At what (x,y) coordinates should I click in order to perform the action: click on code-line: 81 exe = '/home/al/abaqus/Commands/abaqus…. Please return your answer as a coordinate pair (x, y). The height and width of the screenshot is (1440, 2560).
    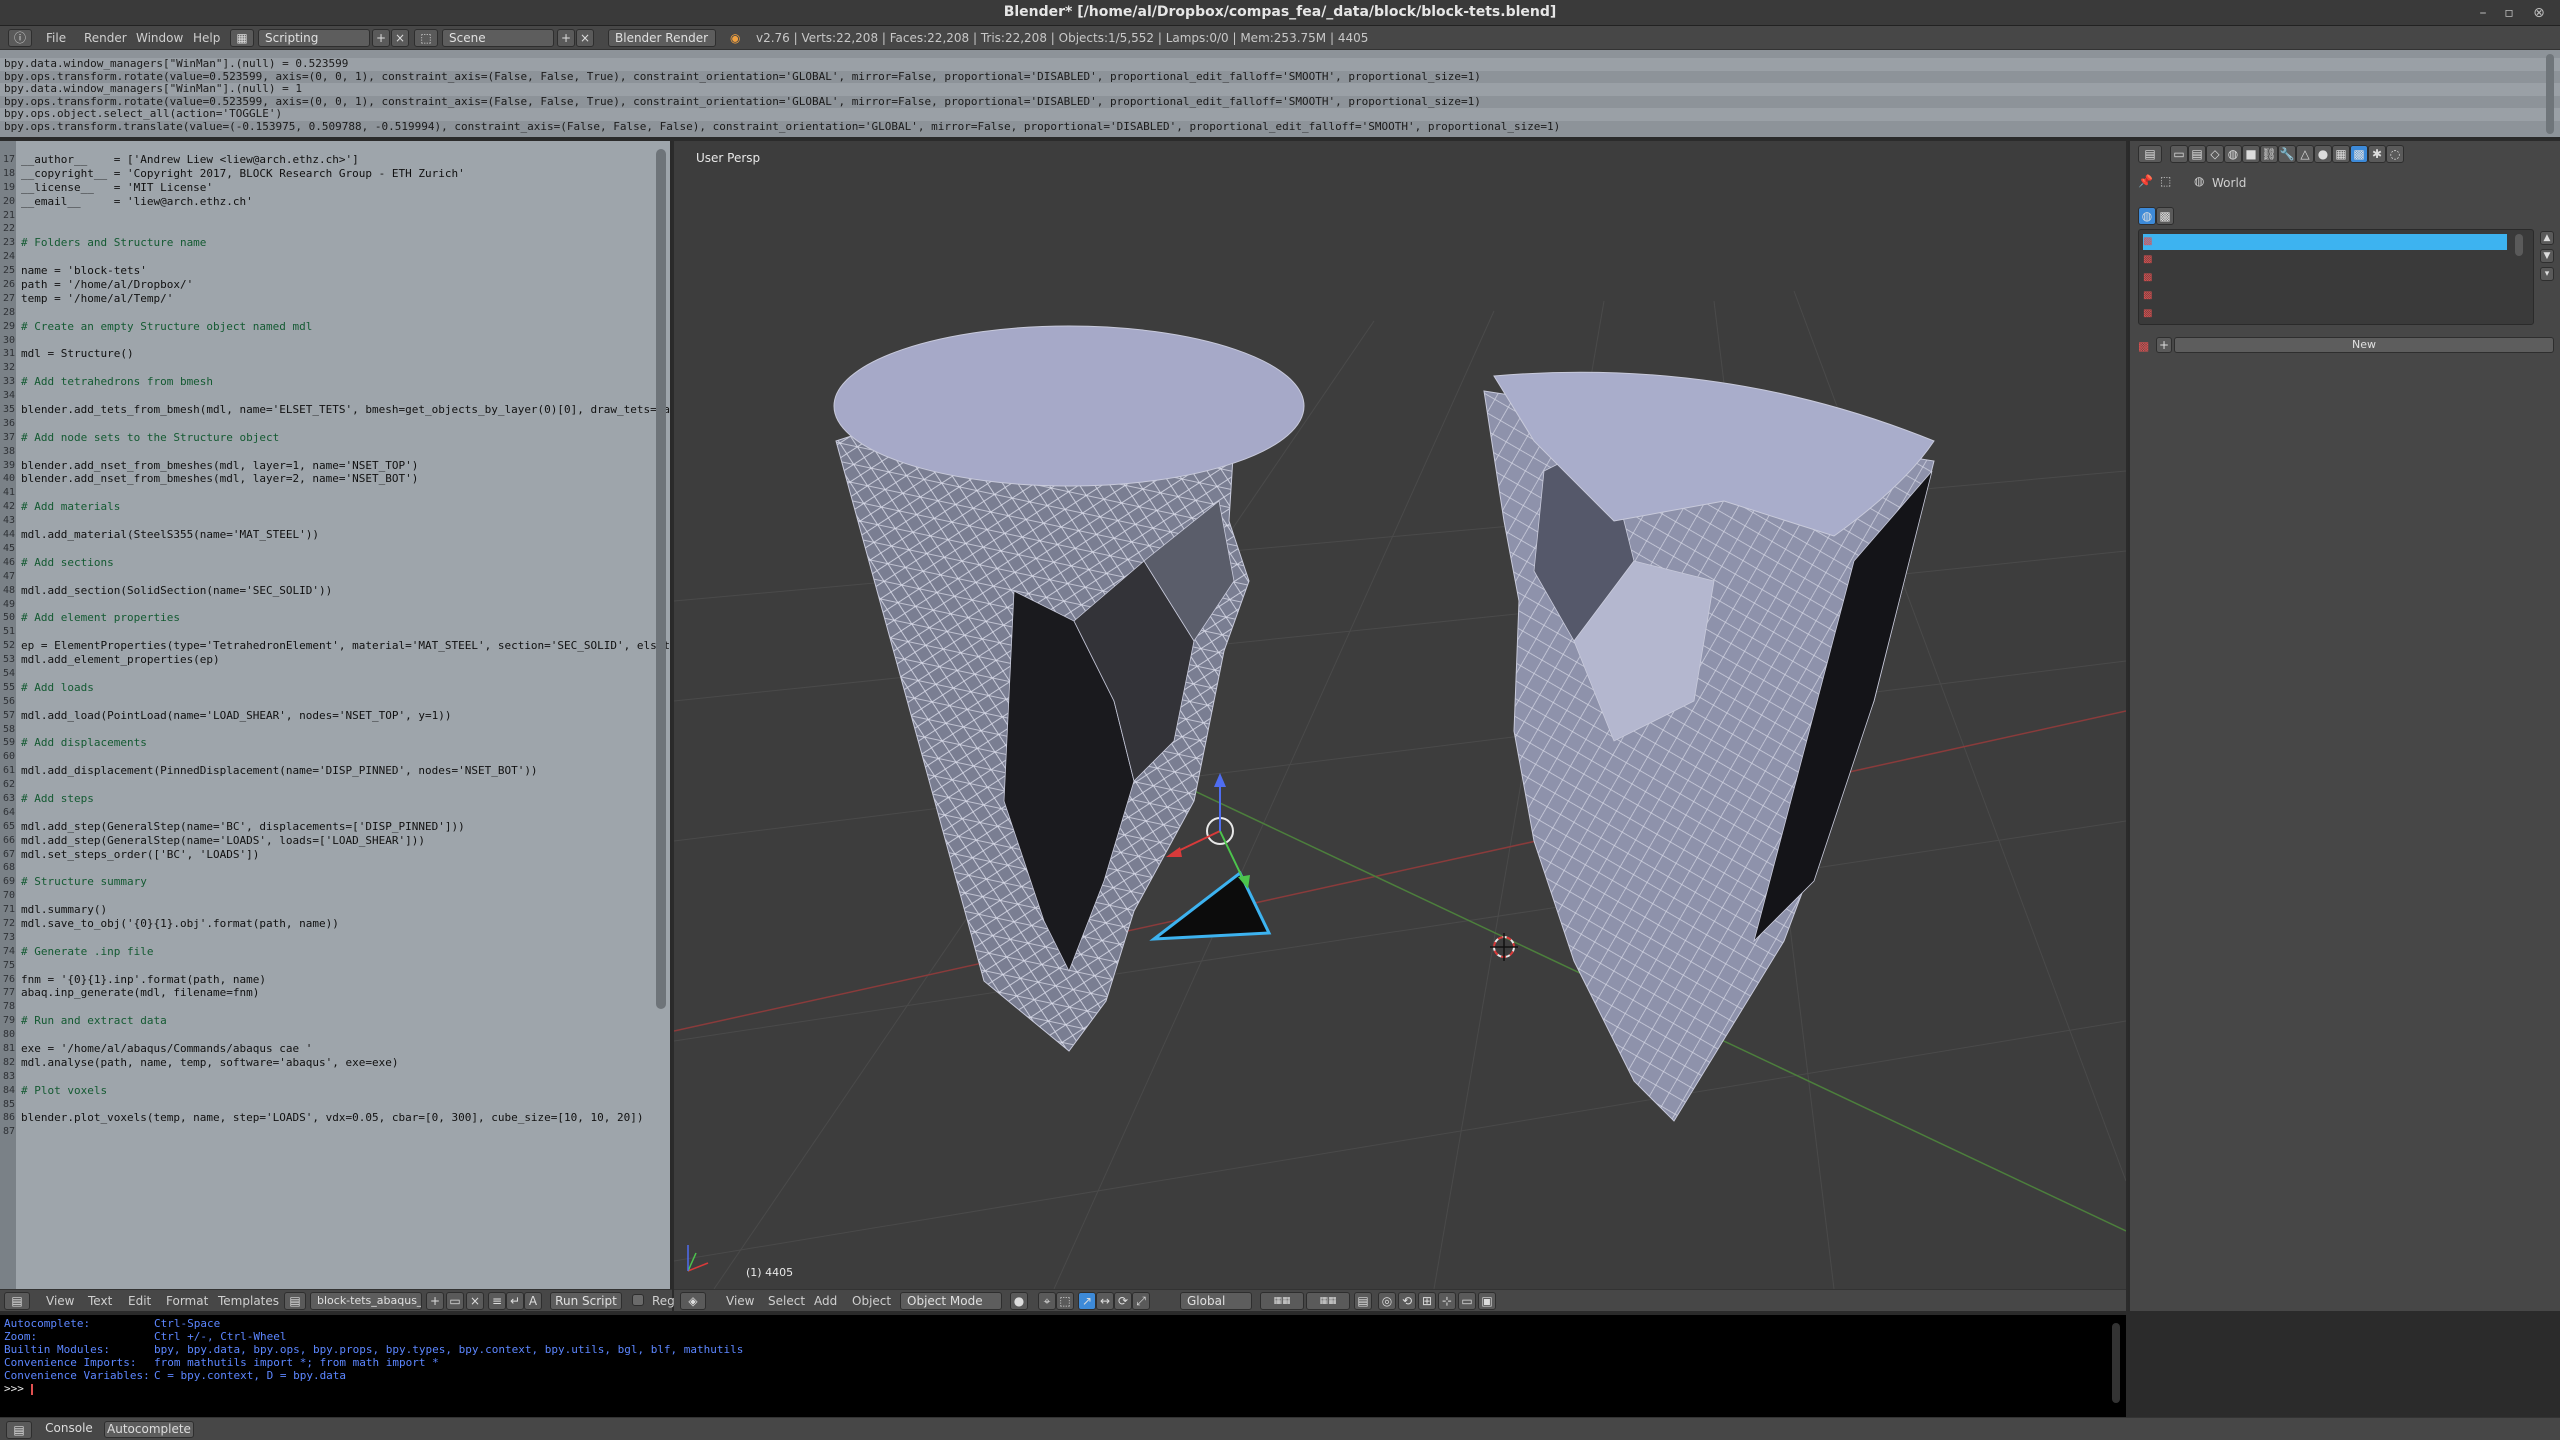
    Looking at the image, I should click on (325, 1049).